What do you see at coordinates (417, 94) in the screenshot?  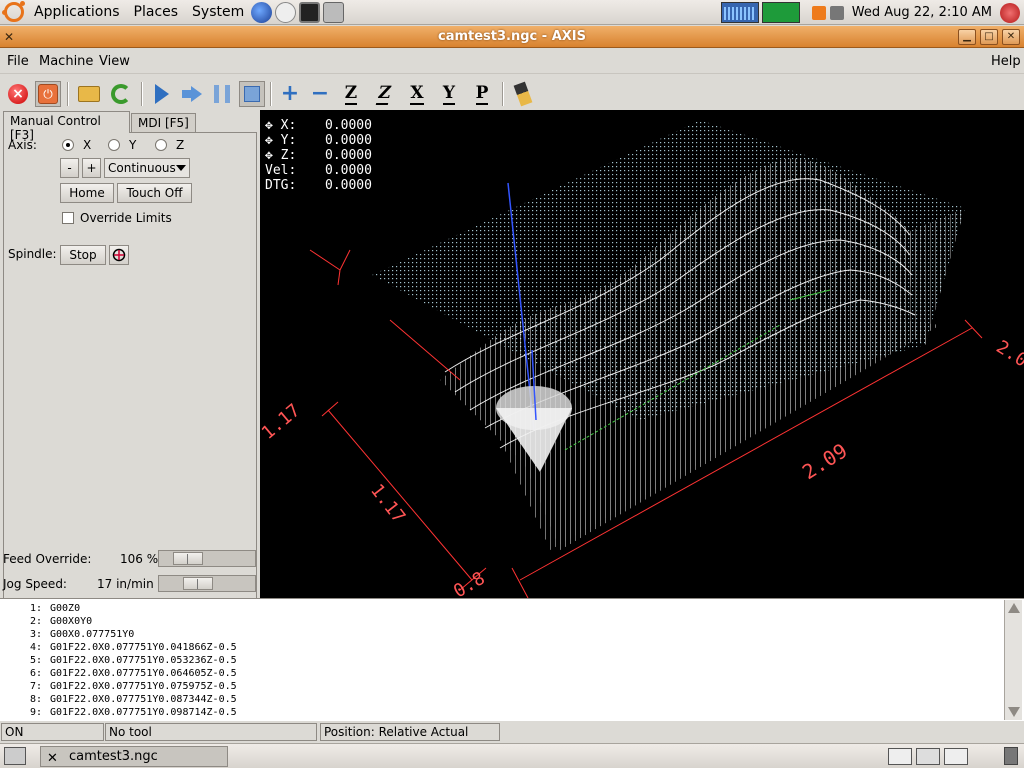 I see `view-x-button: X` at bounding box center [417, 94].